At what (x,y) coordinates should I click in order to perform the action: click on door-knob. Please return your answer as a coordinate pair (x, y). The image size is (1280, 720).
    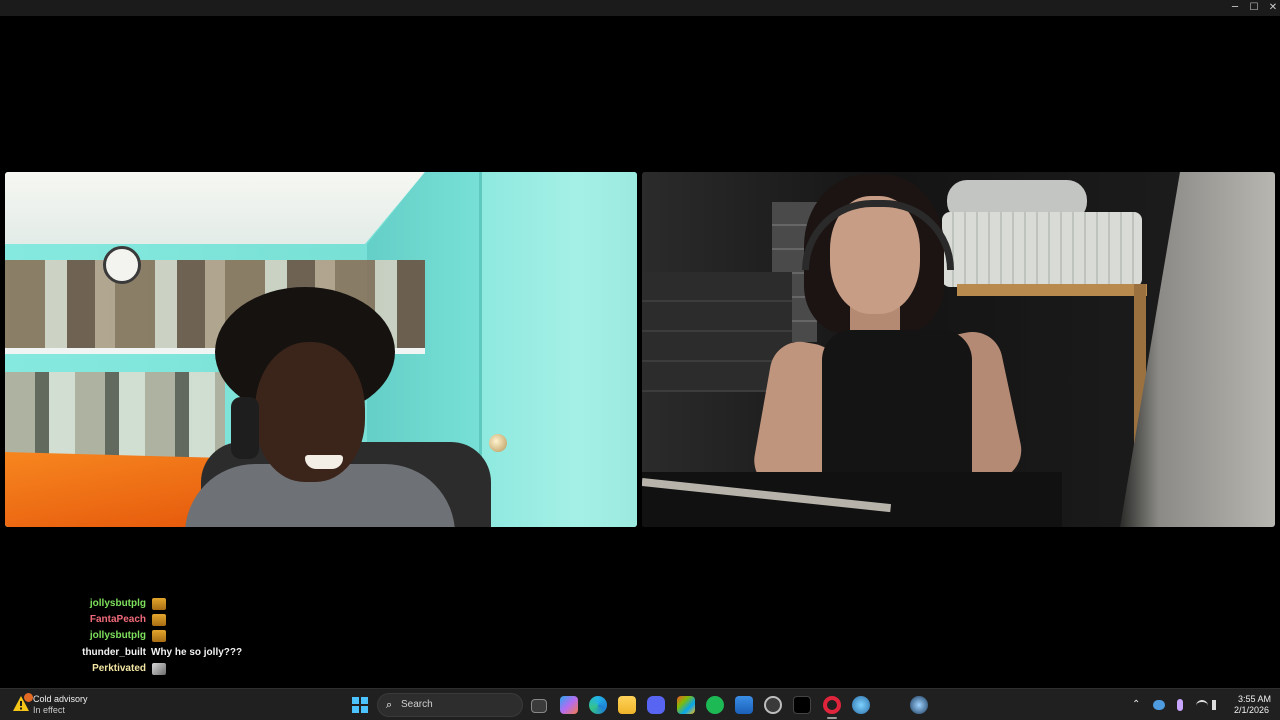
    Looking at the image, I should click on (498, 443).